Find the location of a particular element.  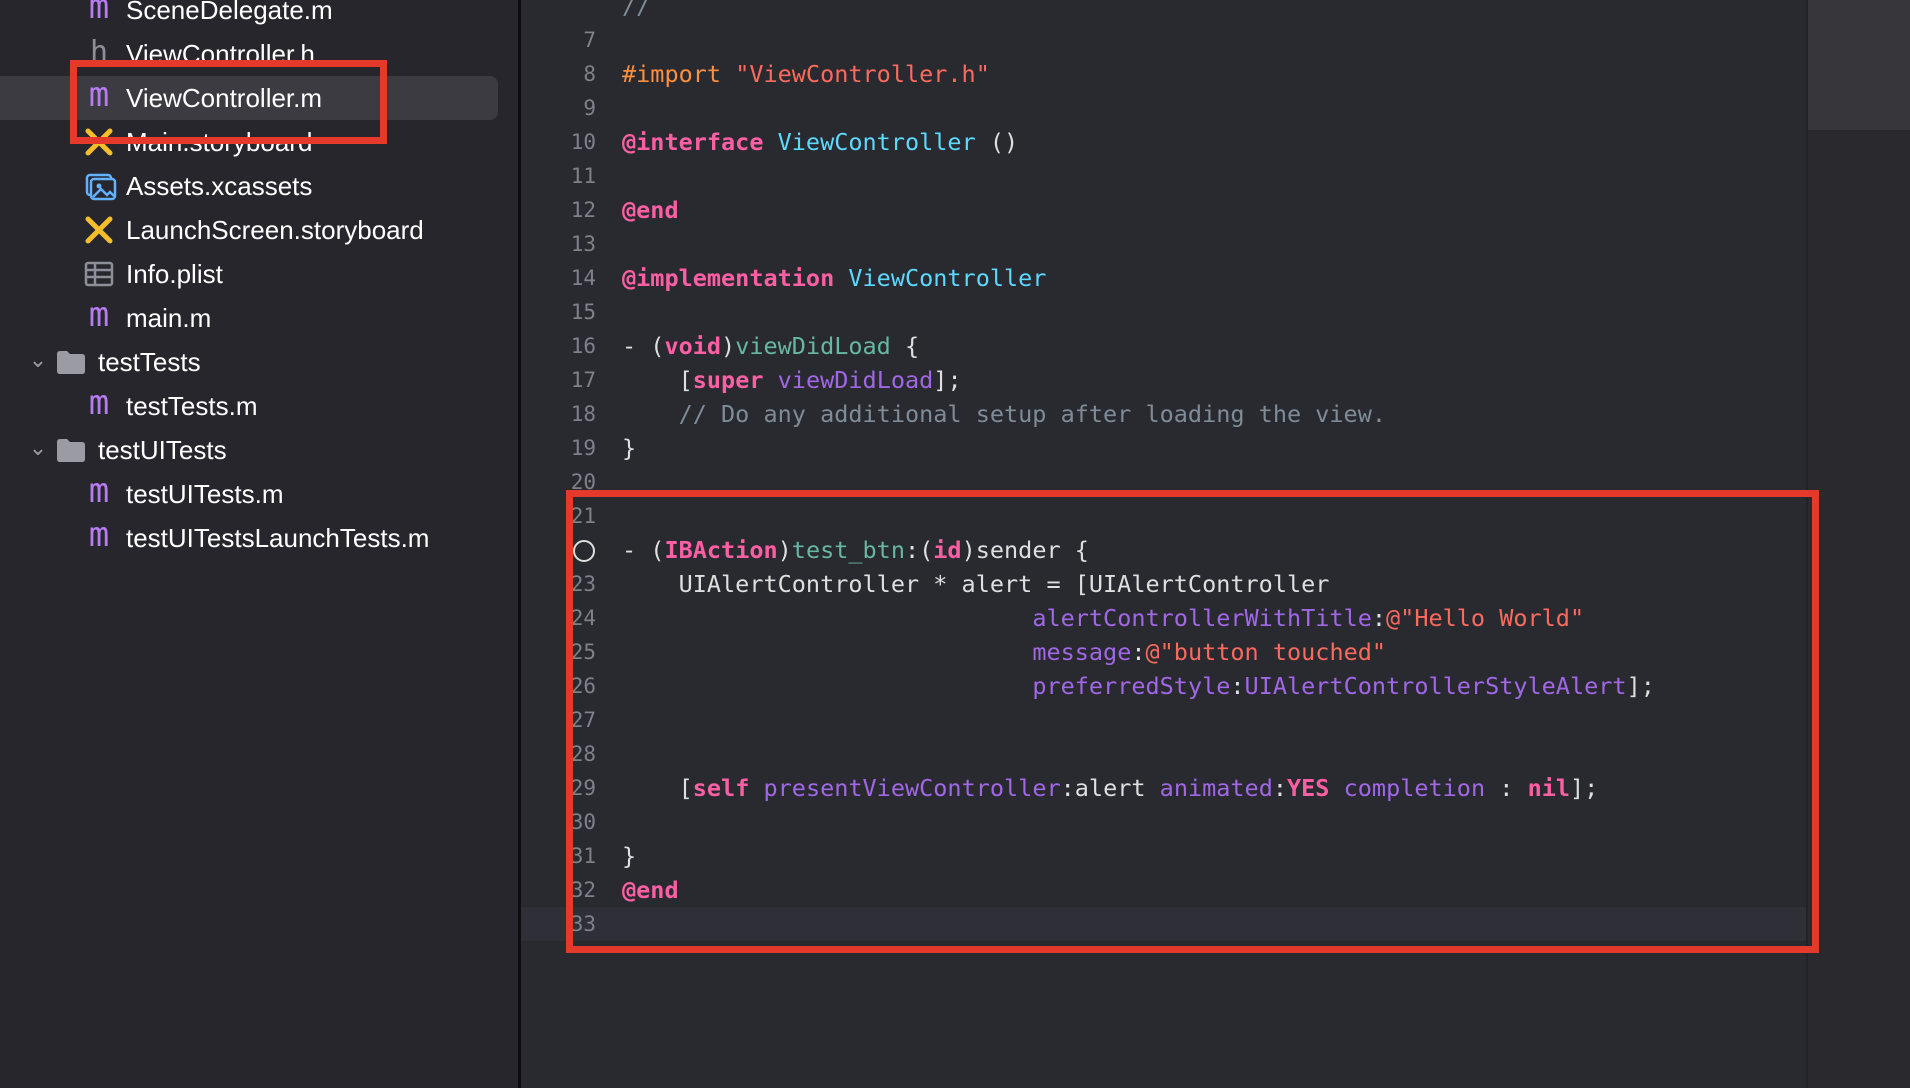

code-token: IBAction is located at coordinates (721, 550).